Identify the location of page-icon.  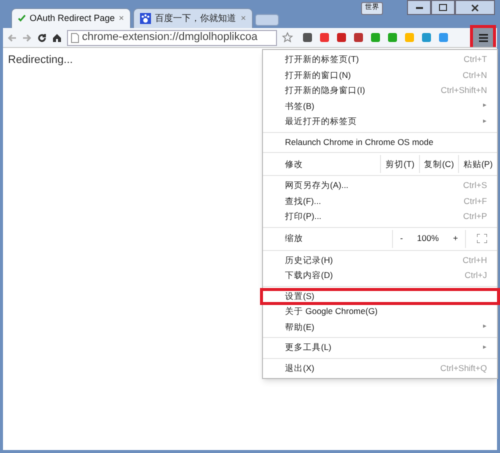
(75, 37).